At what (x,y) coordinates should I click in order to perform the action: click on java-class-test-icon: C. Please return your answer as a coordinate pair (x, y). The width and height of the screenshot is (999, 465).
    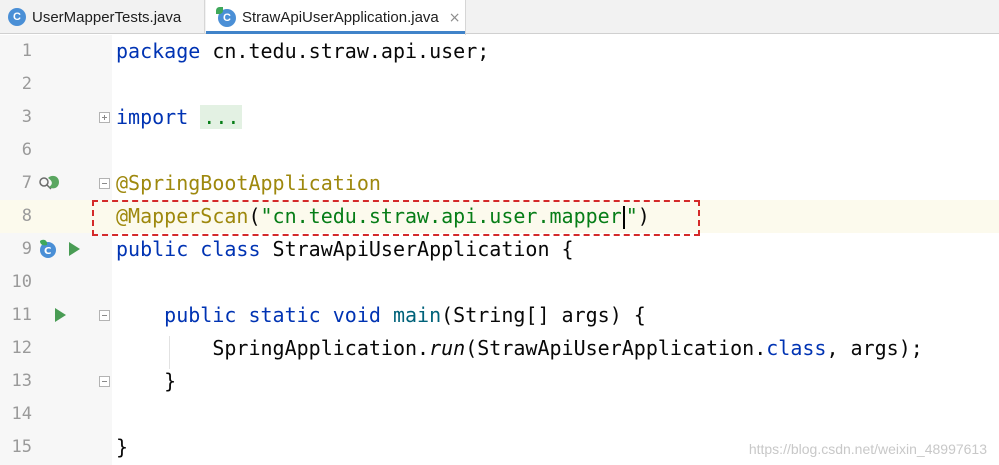
    Looking at the image, I should click on (17, 17).